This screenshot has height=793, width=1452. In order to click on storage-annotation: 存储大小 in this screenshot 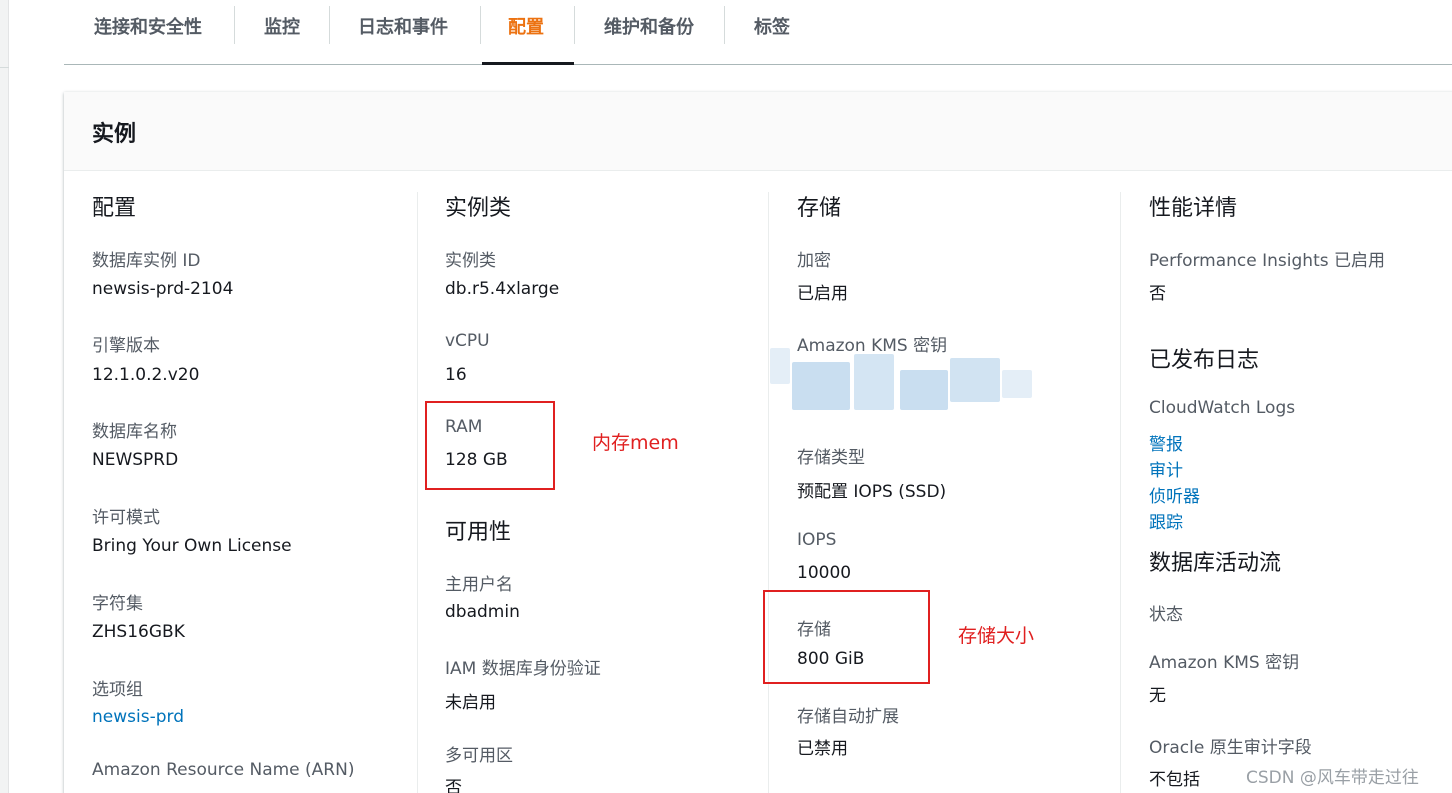, I will do `click(996, 636)`.